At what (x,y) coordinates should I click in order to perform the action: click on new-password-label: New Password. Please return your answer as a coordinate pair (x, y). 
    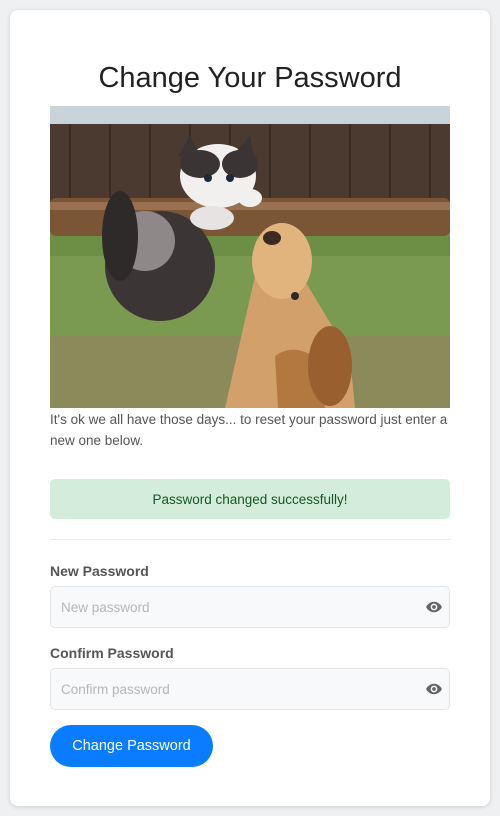
    Looking at the image, I should click on (99, 571).